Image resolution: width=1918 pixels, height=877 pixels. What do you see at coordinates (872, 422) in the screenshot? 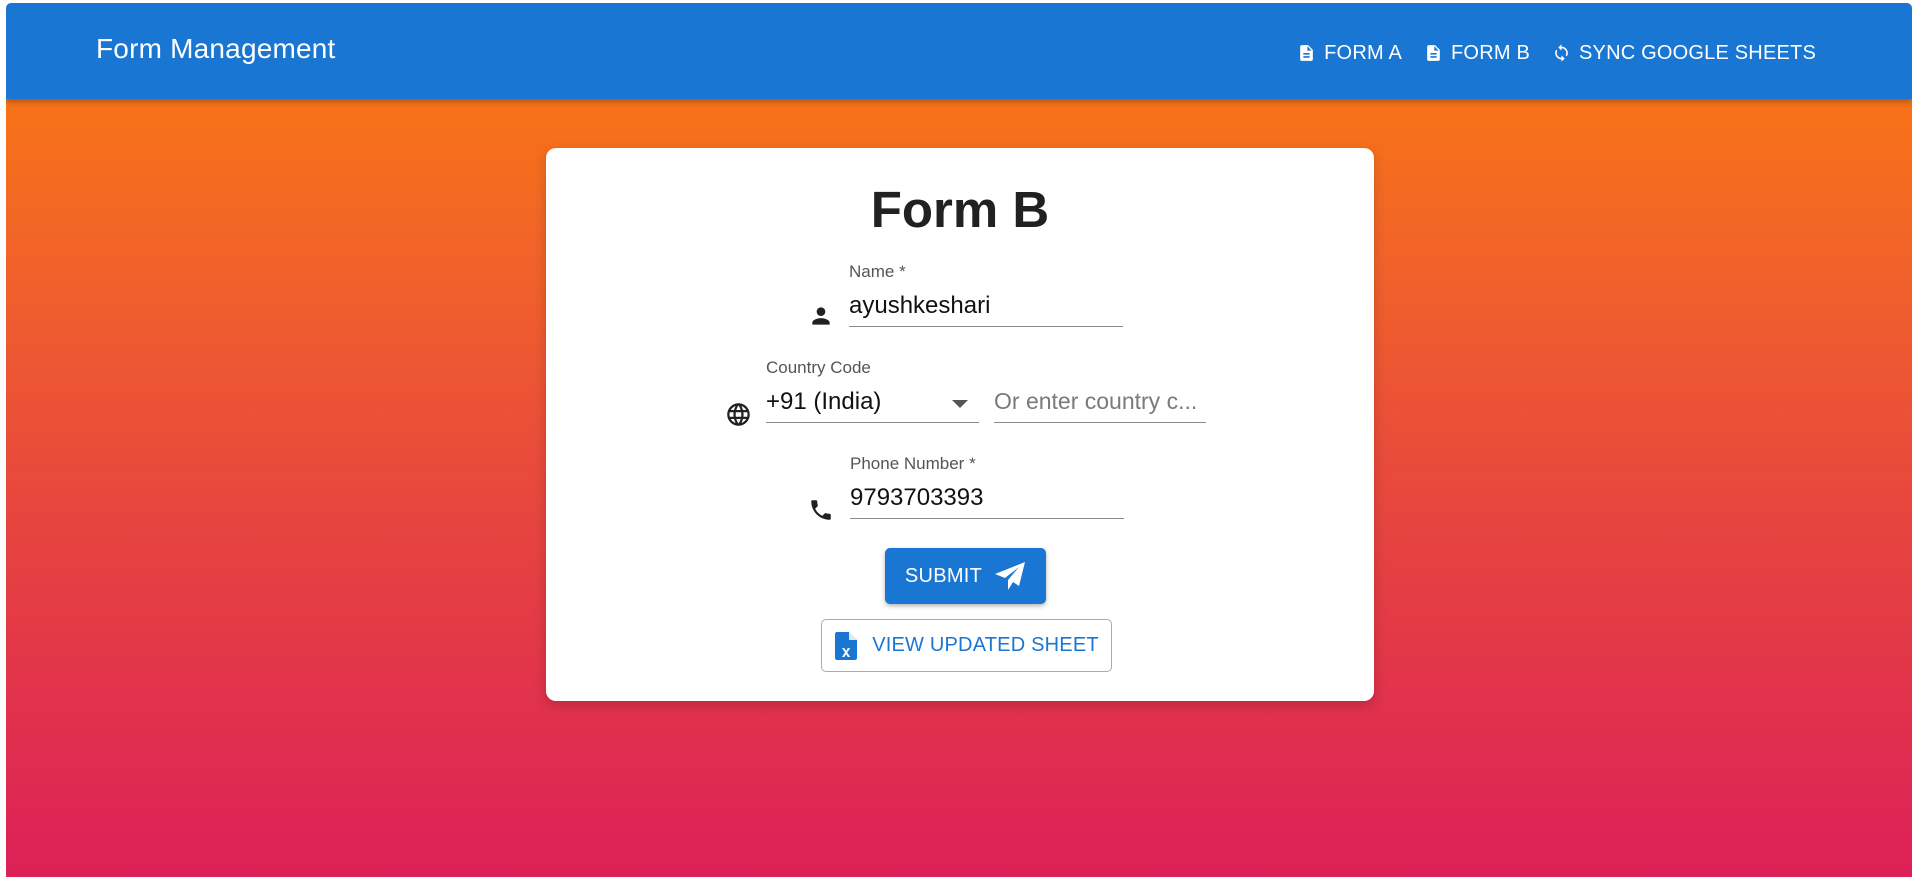
I see `country-code-underline` at bounding box center [872, 422].